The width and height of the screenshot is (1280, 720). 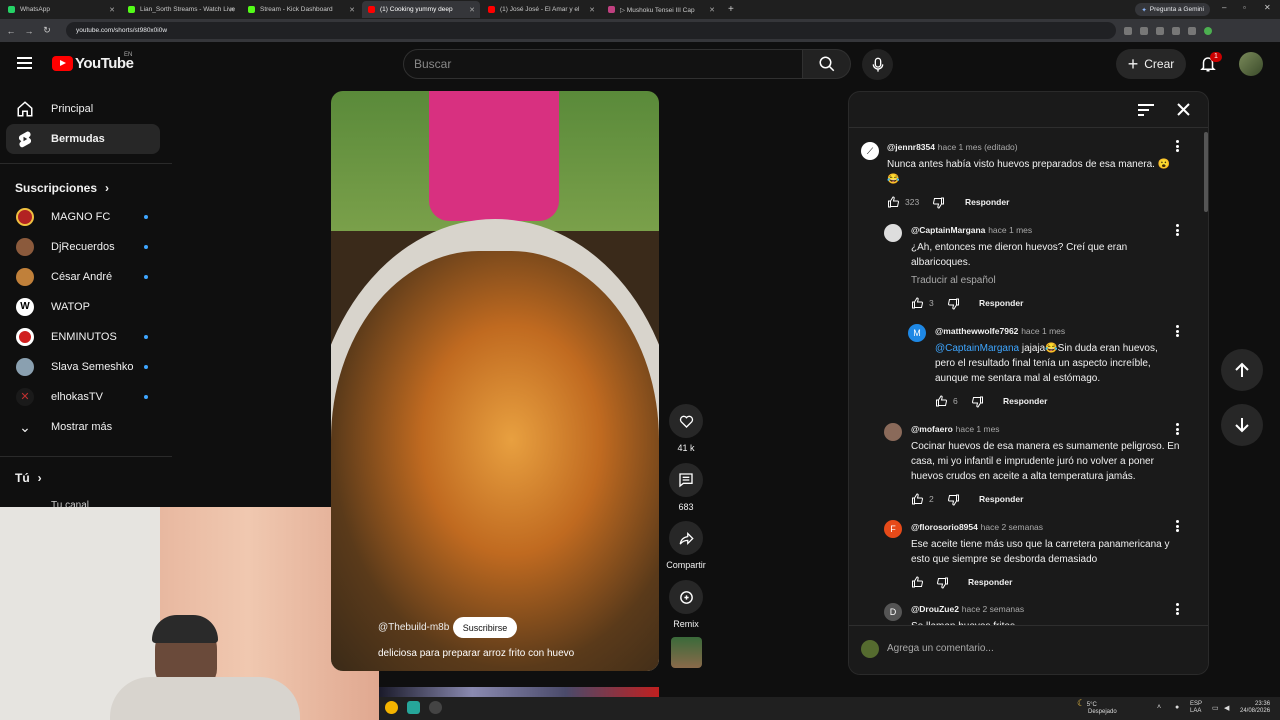 What do you see at coordinates (827, 64) in the screenshot?
I see `search-button` at bounding box center [827, 64].